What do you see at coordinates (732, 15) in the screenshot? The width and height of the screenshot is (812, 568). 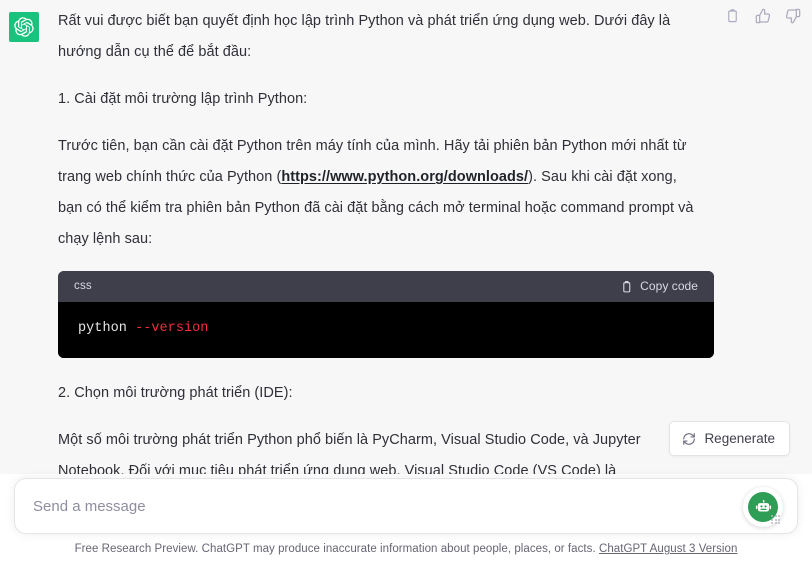 I see `copy-message-icon` at bounding box center [732, 15].